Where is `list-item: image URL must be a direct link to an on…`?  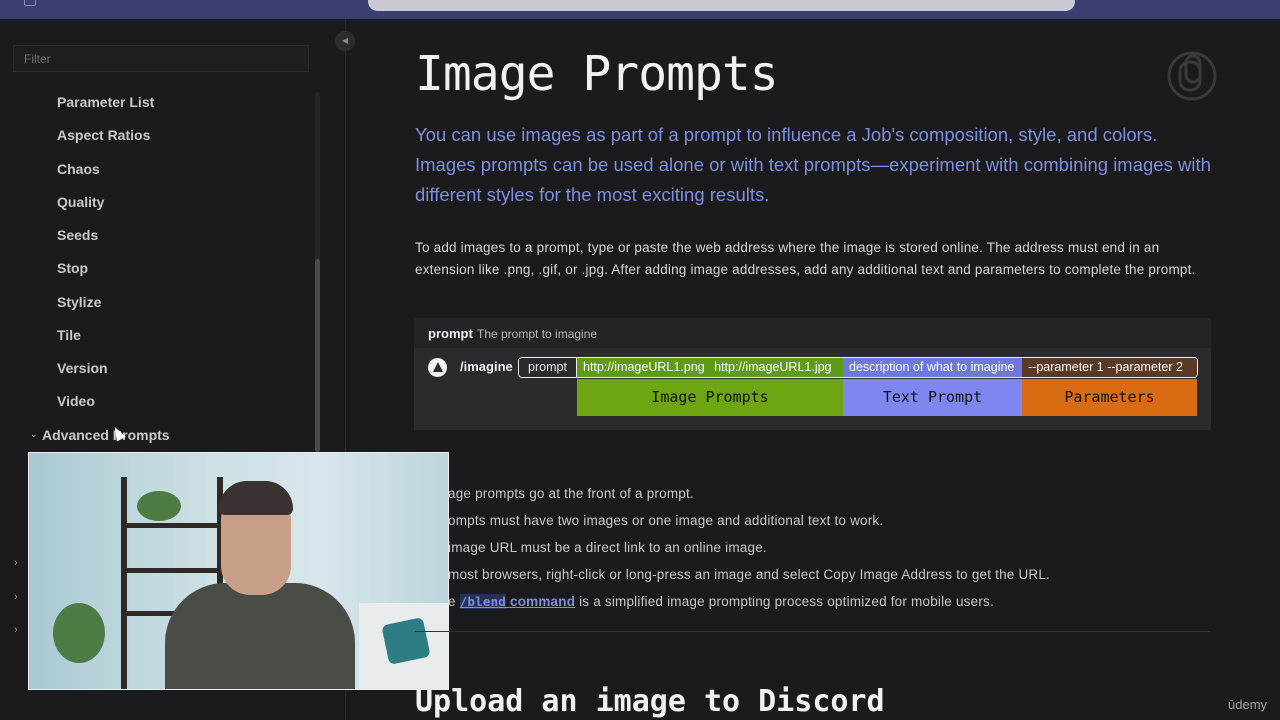
list-item: image URL must be a direct link to an on… is located at coordinates (607, 547).